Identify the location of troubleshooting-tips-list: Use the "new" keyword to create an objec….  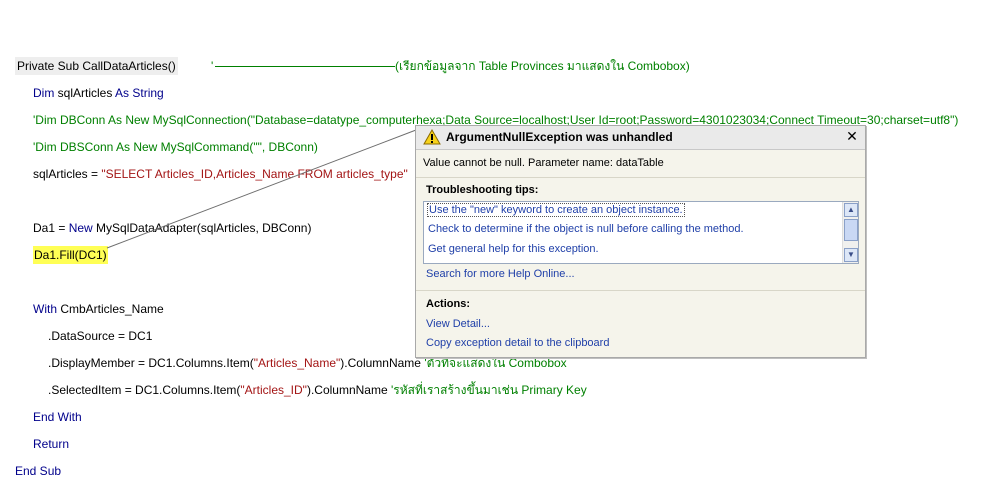
(641, 232).